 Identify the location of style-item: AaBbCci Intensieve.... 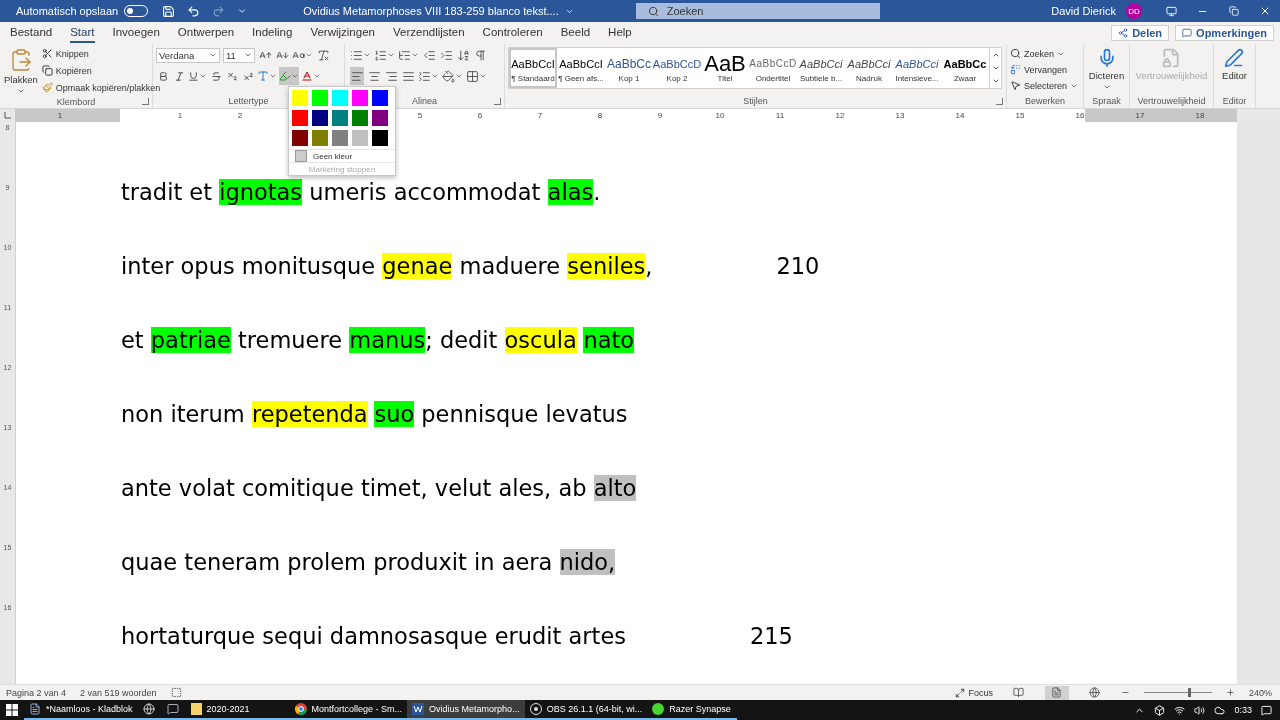
(917, 68).